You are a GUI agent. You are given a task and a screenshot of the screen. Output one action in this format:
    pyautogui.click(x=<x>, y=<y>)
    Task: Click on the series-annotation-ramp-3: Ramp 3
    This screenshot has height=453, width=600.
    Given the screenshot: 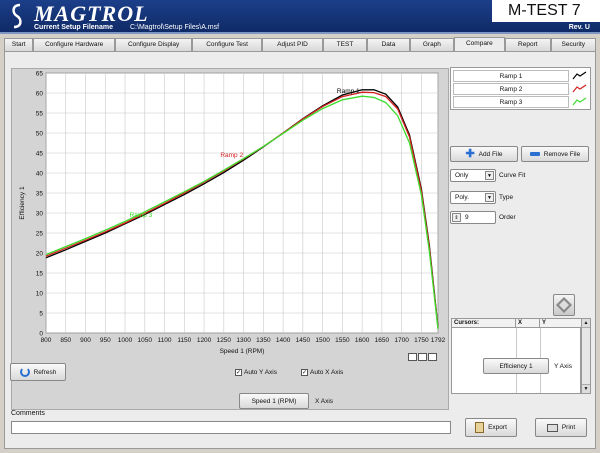 What is the action you would take?
    pyautogui.click(x=140, y=215)
    